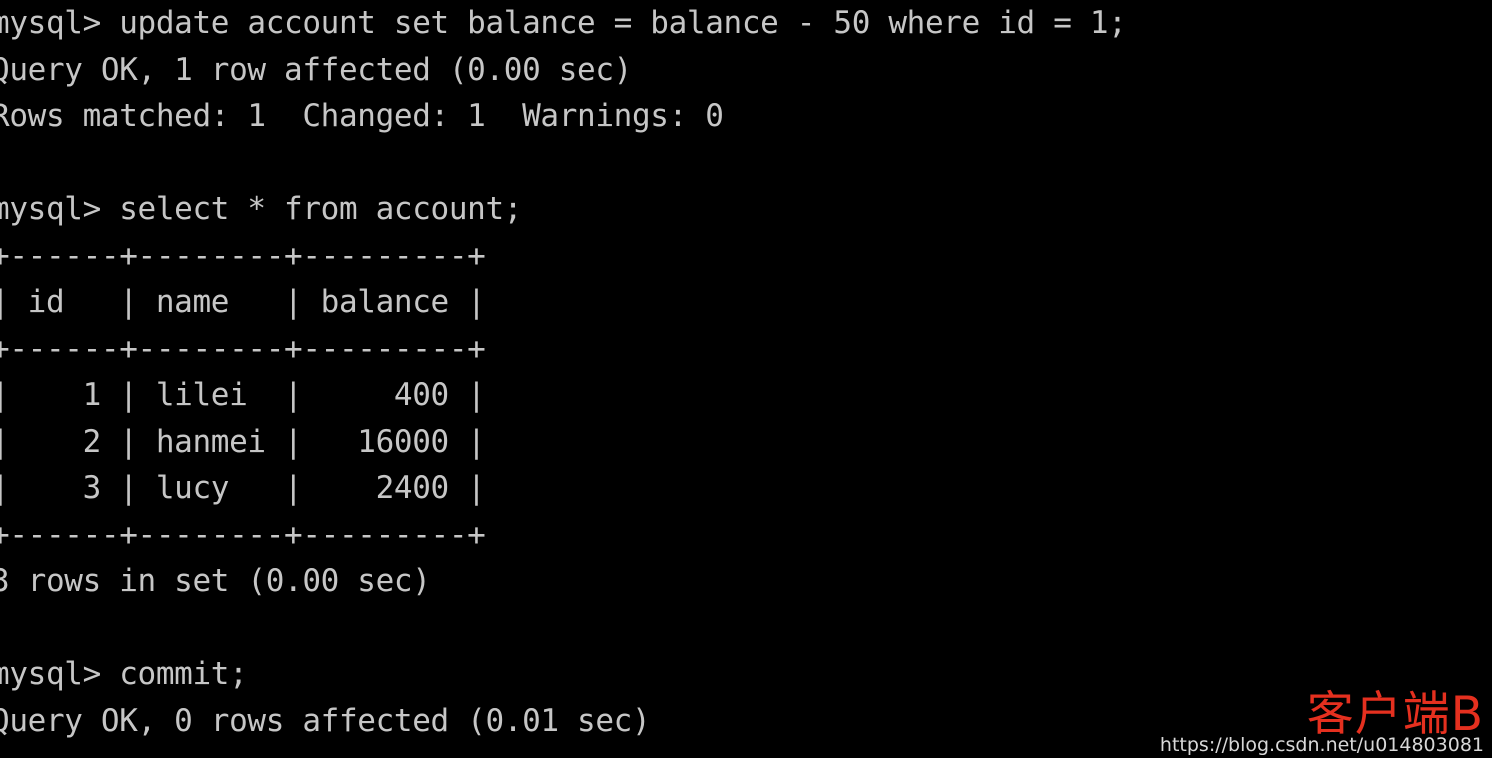 The height and width of the screenshot is (758, 1492). What do you see at coordinates (325, 720) in the screenshot?
I see `terminal-line-commit-status: Query OK, 0 rows affected (0.01 sec)` at bounding box center [325, 720].